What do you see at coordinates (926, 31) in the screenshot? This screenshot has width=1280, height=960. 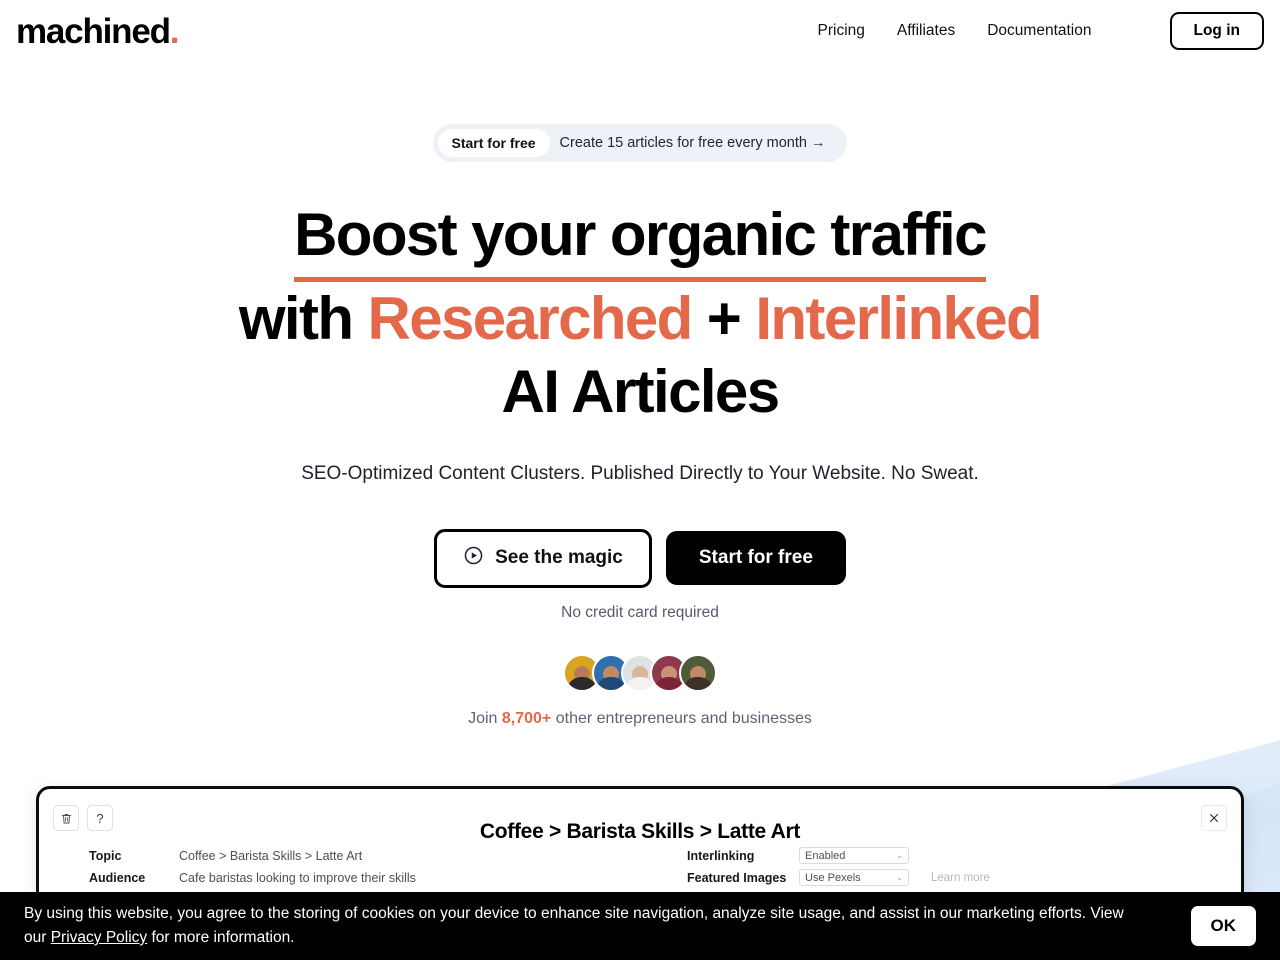 I see `nav-link-affiliates: Affiliates` at bounding box center [926, 31].